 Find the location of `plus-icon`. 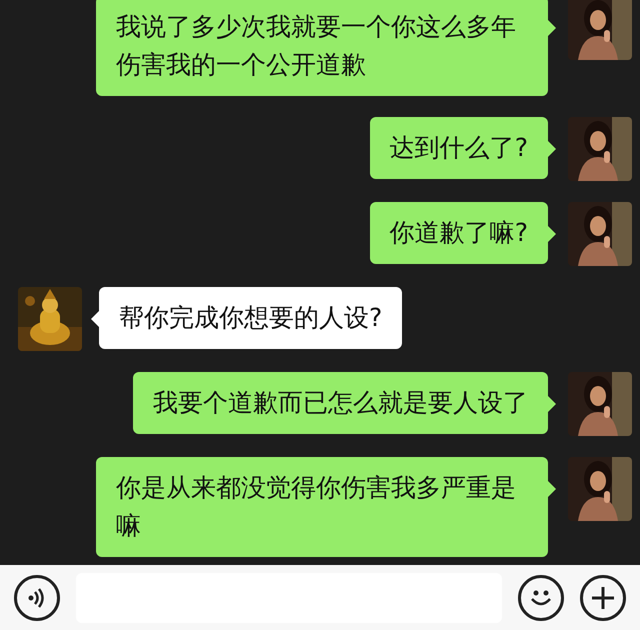

plus-icon is located at coordinates (603, 598).